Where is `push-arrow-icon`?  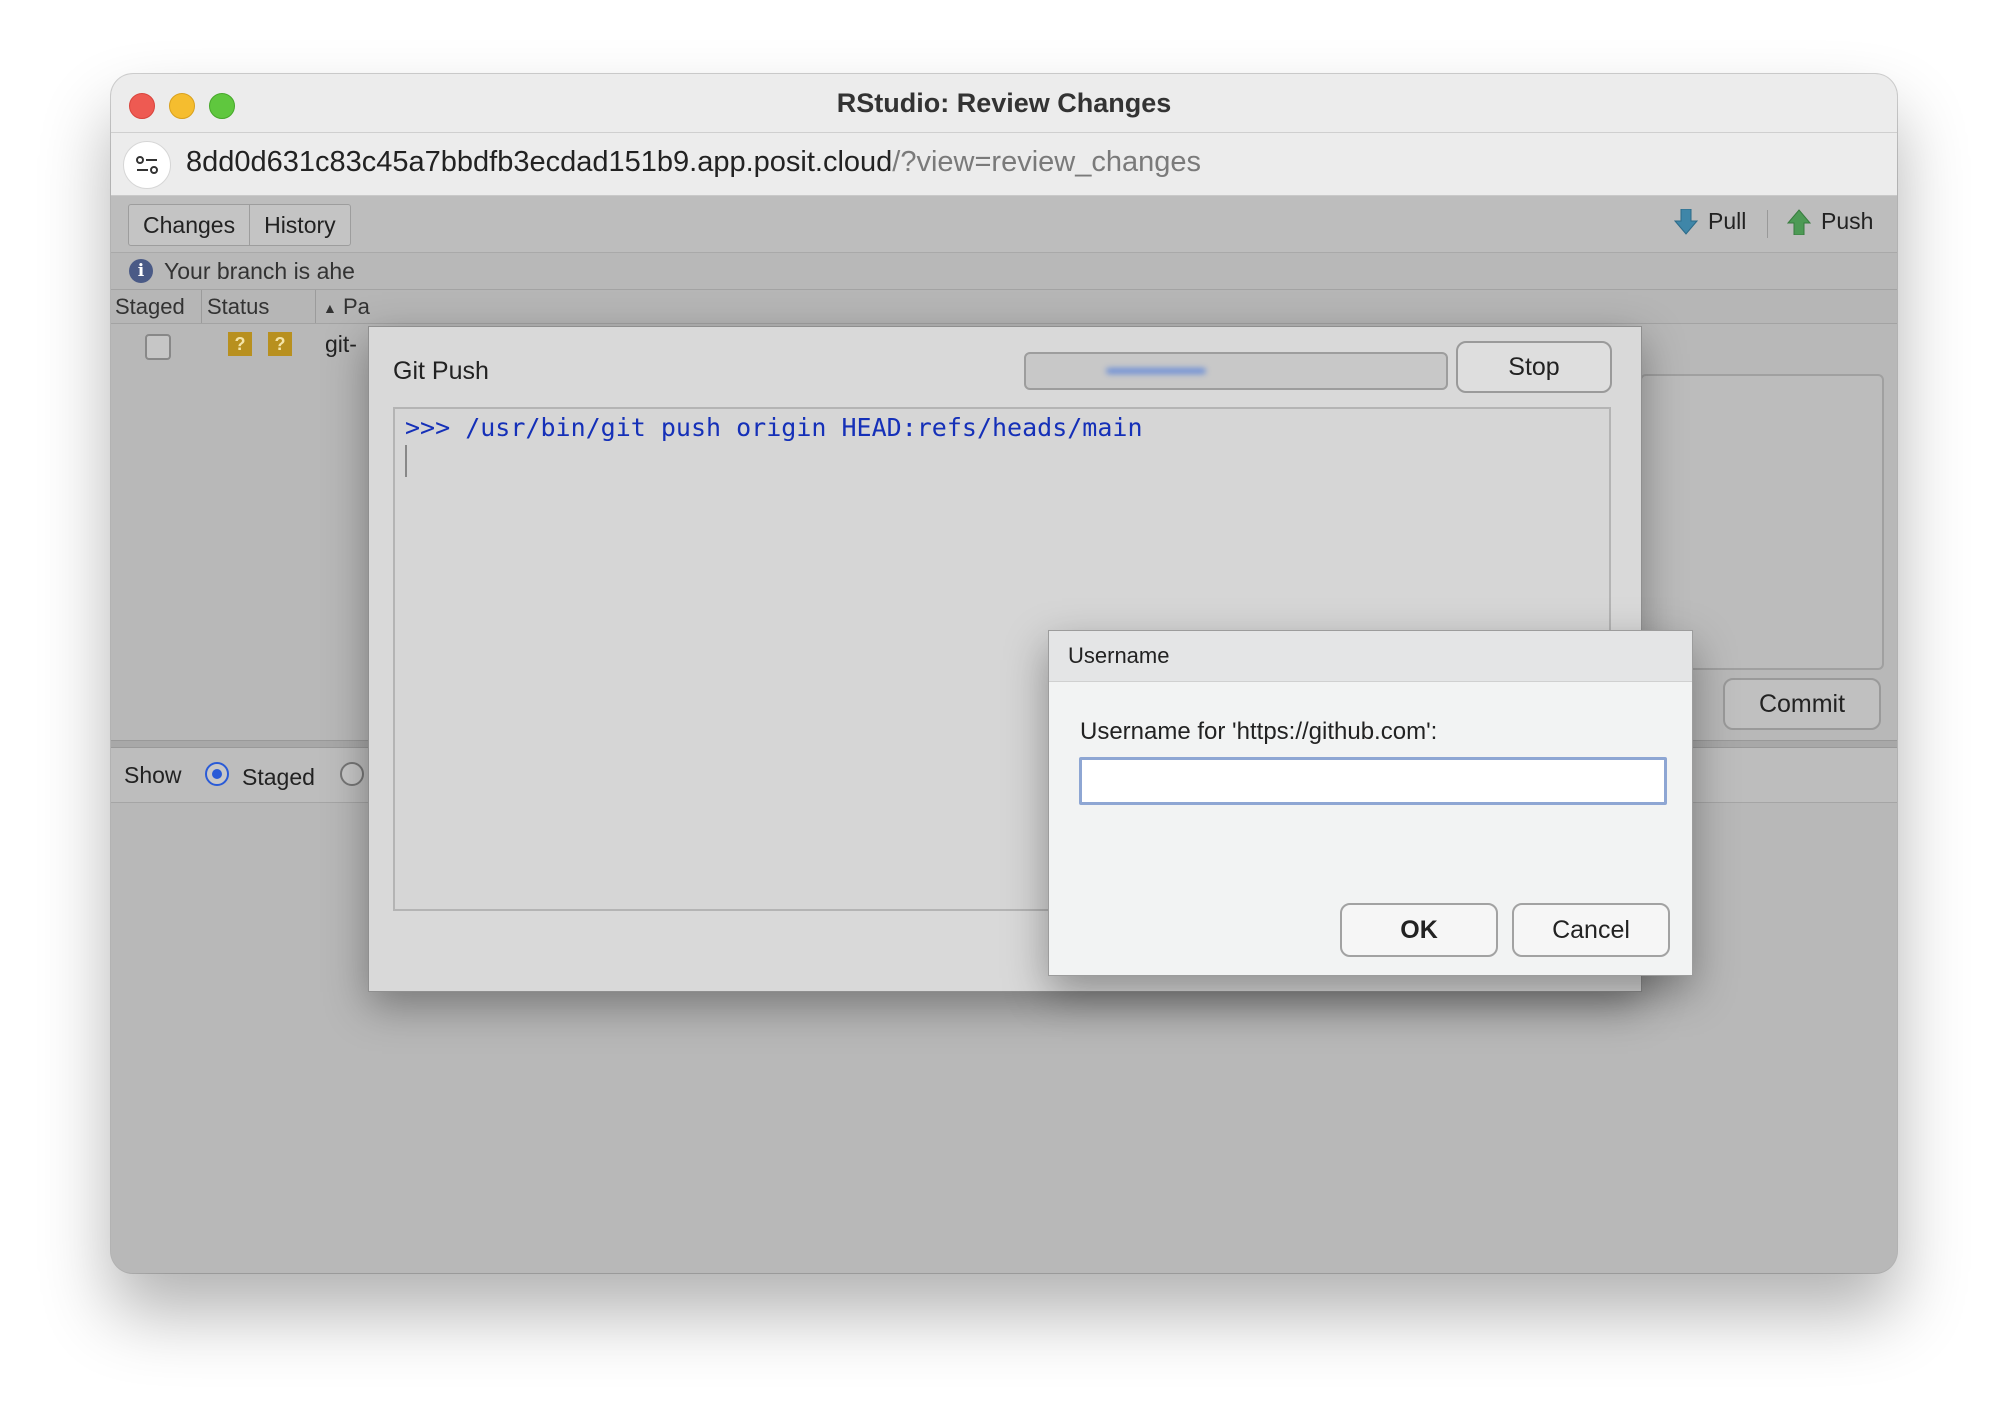
push-arrow-icon is located at coordinates (1799, 221).